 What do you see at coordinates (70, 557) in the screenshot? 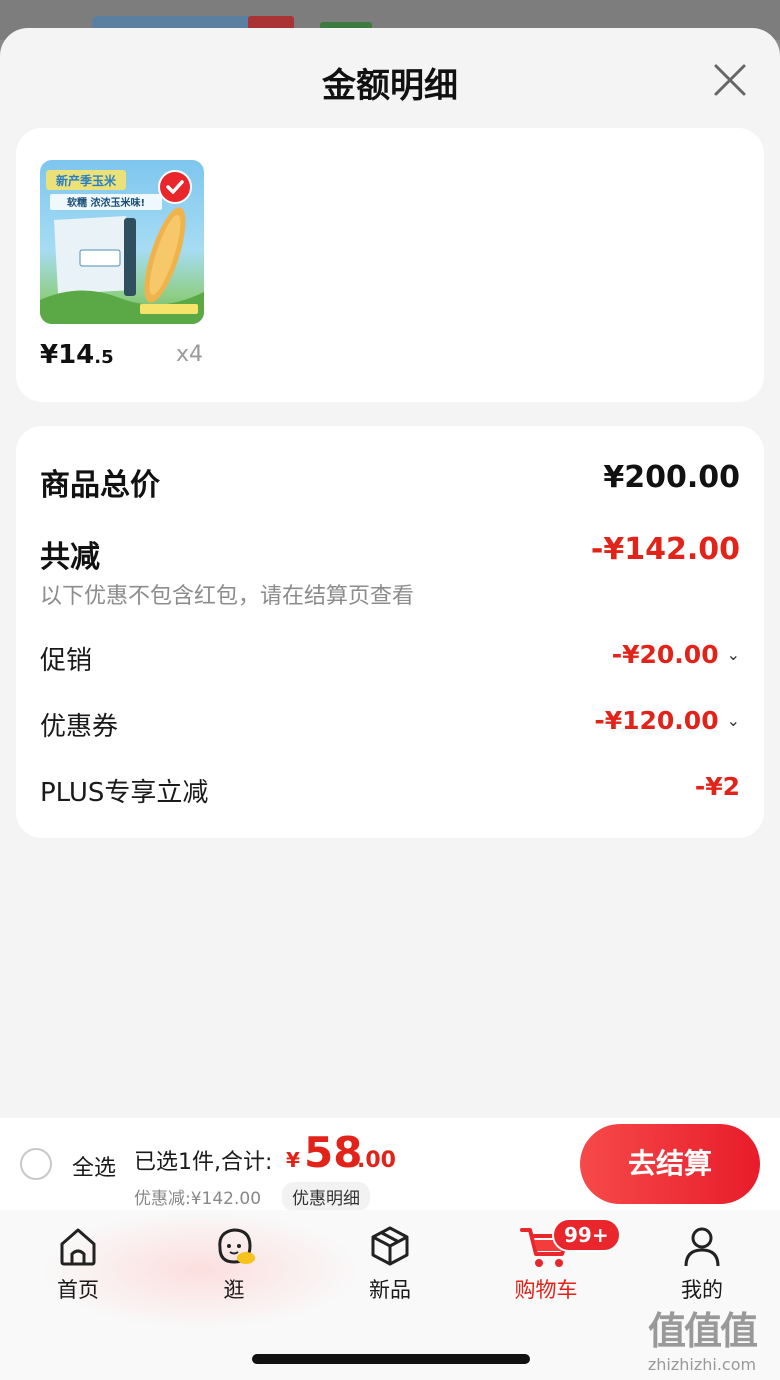
I see `total-reduce-label: 共减` at bounding box center [70, 557].